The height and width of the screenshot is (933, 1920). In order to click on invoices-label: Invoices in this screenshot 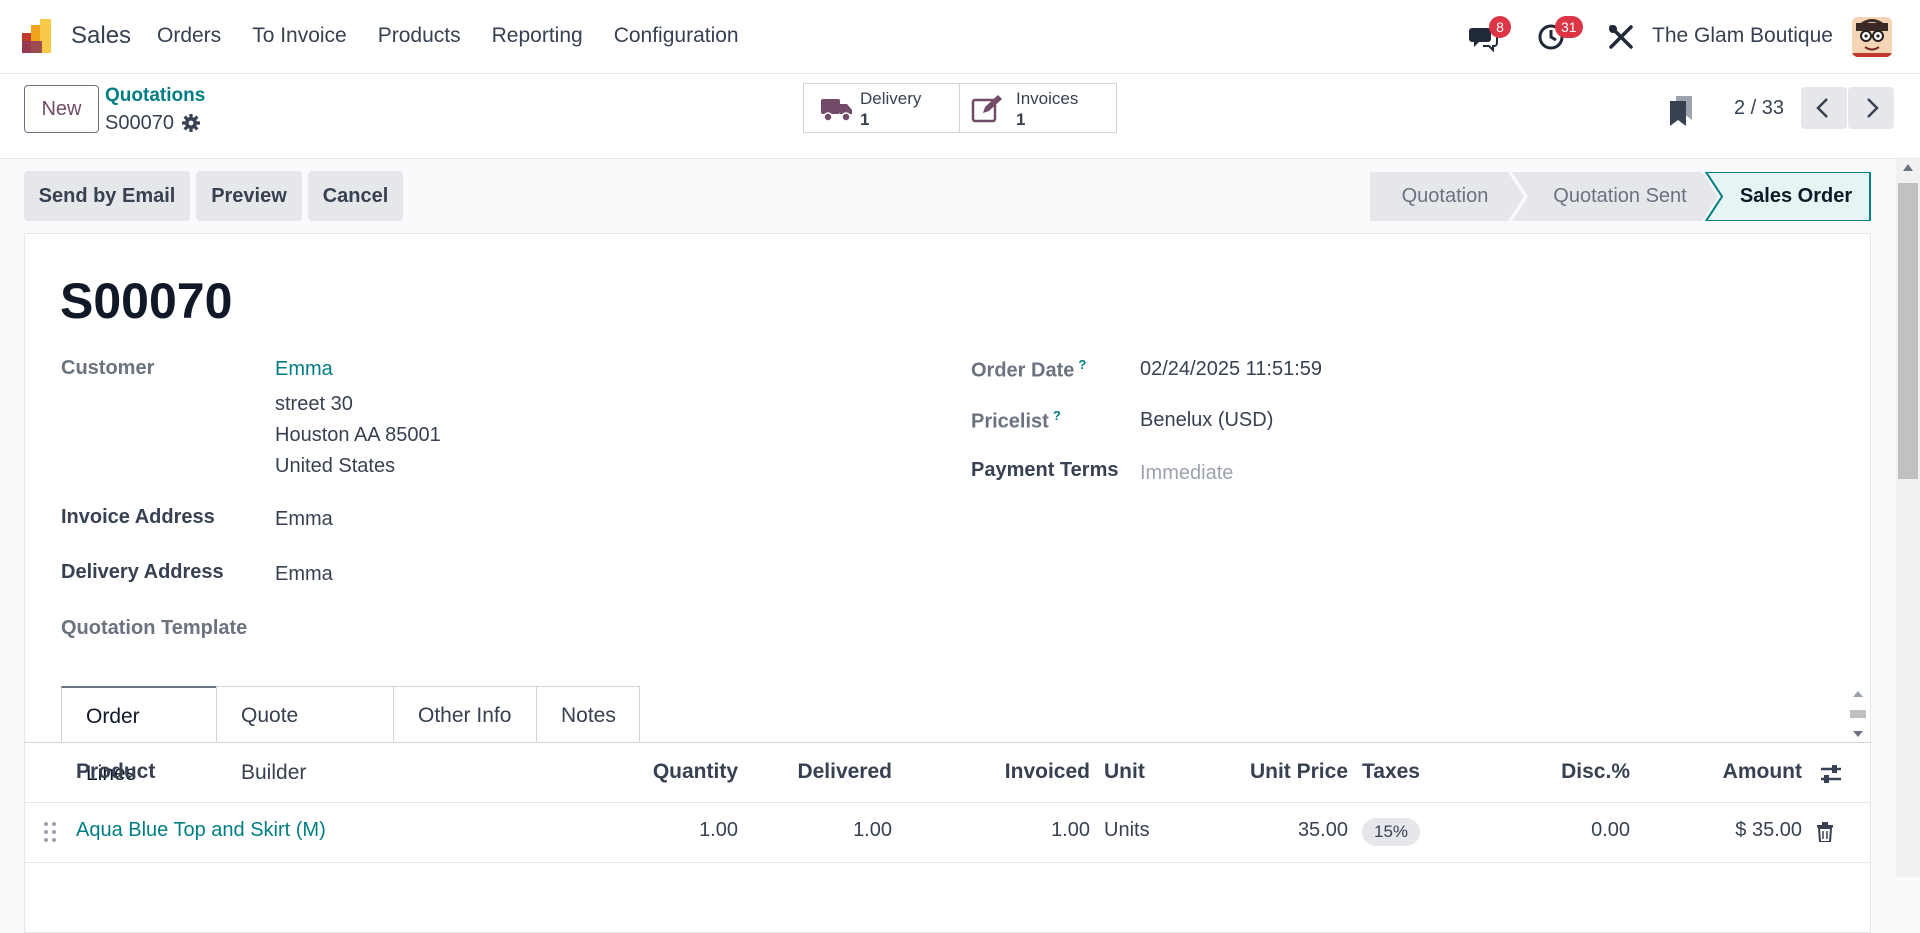, I will do `click(1047, 98)`.